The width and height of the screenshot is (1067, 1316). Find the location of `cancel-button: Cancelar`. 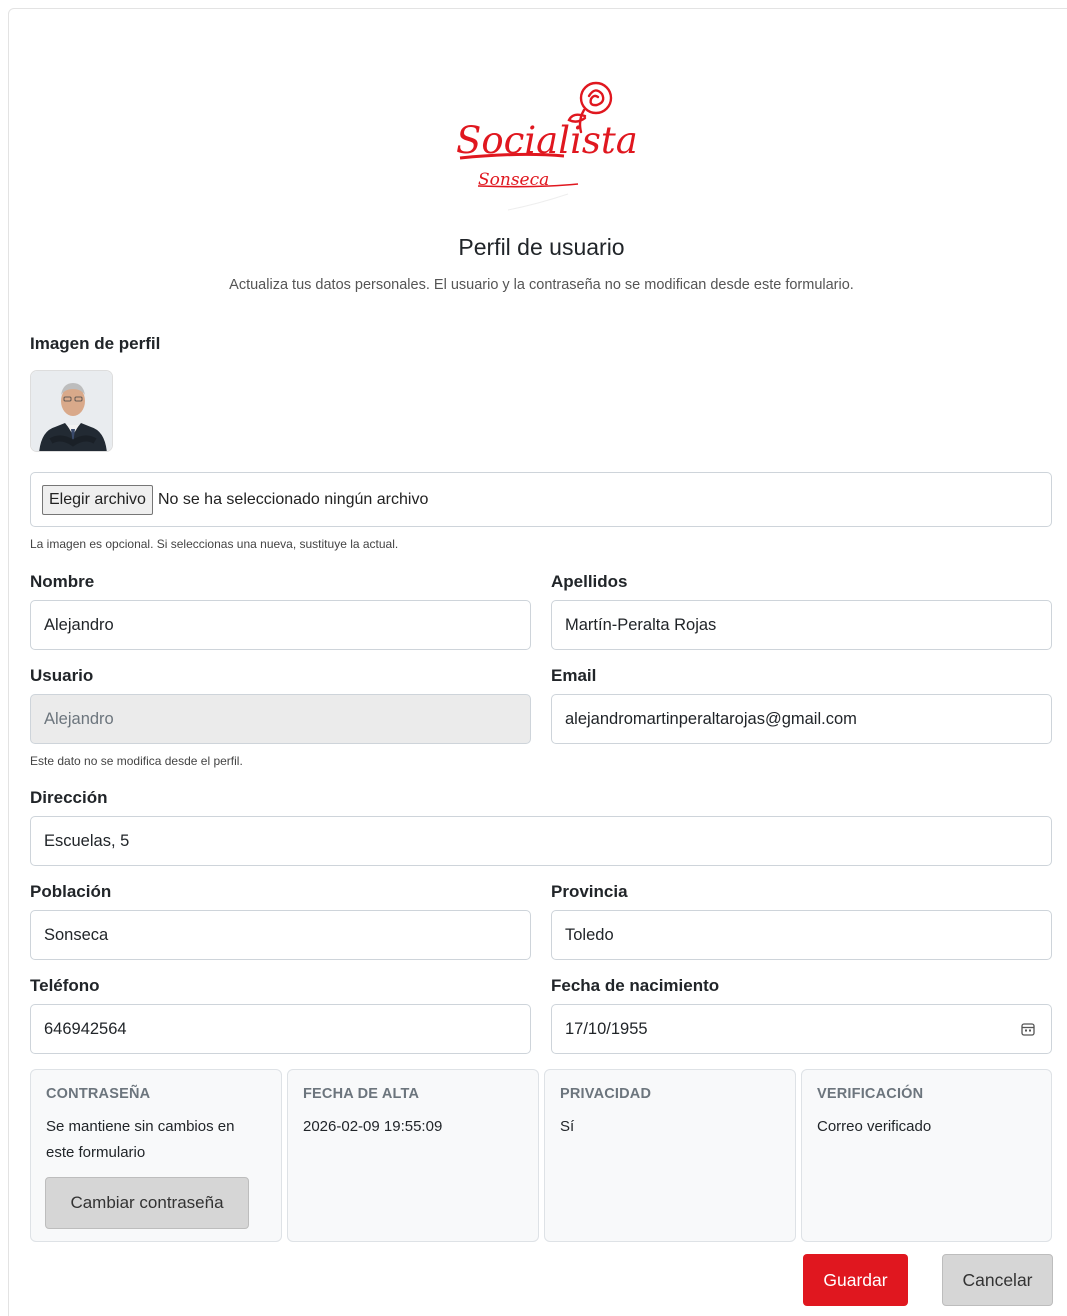

cancel-button: Cancelar is located at coordinates (997, 1280).